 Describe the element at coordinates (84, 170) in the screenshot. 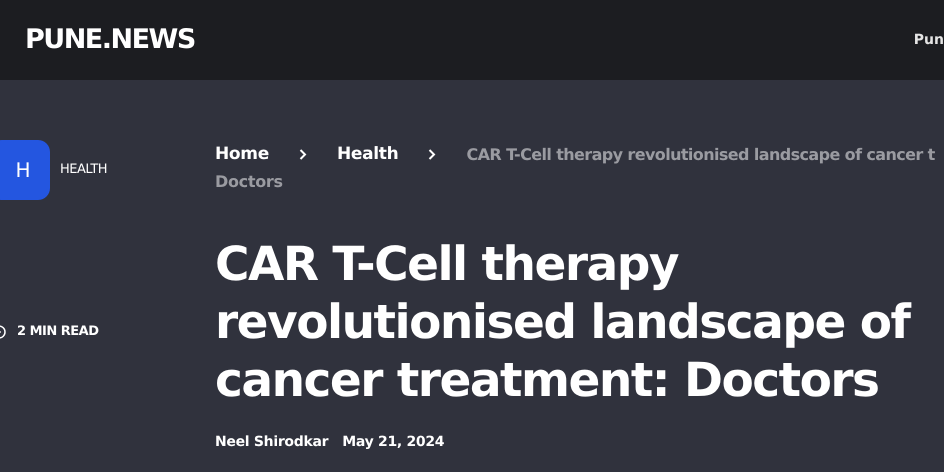

I see `category-label: HEALTH` at that location.